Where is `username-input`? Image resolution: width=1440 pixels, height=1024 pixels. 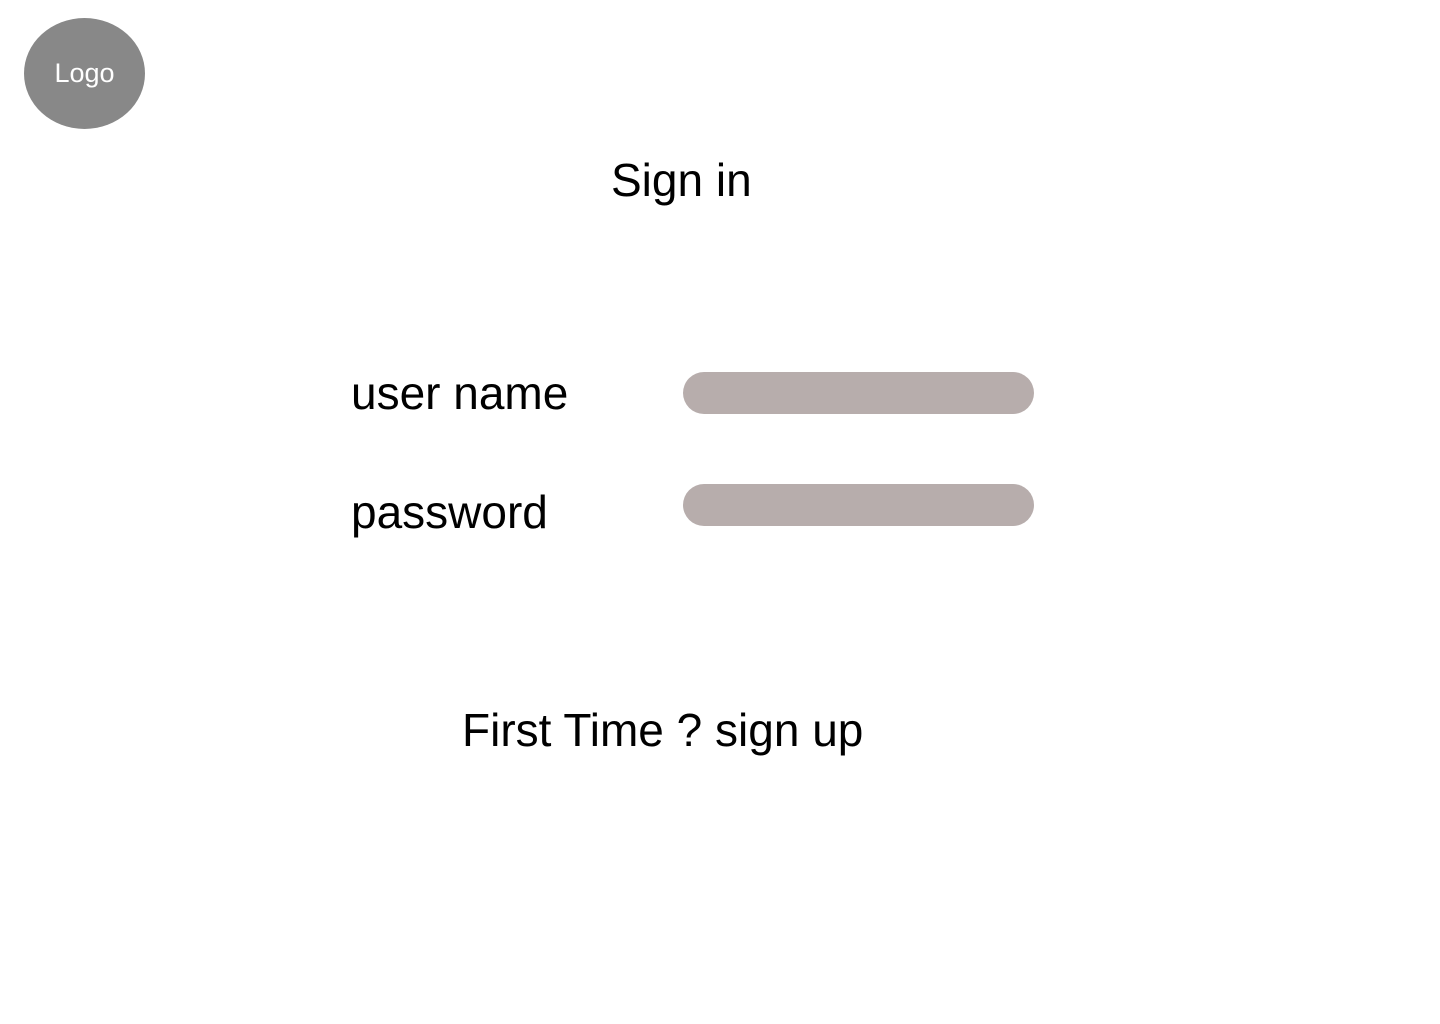
username-input is located at coordinates (858, 393).